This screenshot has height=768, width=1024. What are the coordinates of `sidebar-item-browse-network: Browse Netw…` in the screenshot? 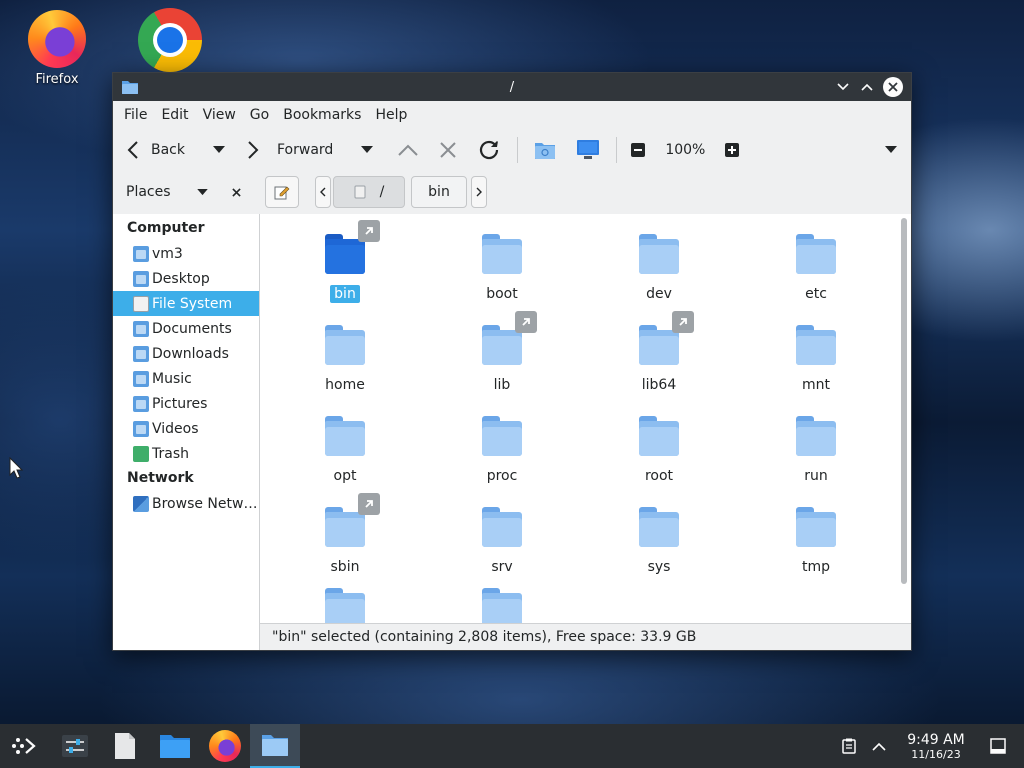 It's located at (186, 503).